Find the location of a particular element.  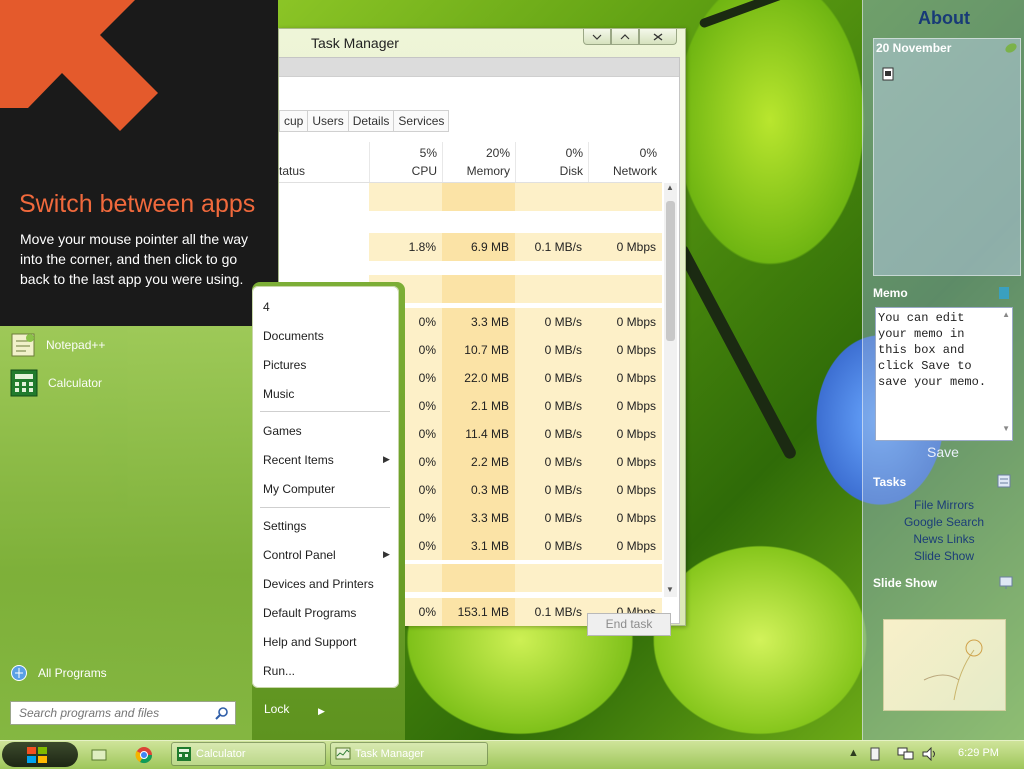

window-title: Task Manager is located at coordinates (355, 43).